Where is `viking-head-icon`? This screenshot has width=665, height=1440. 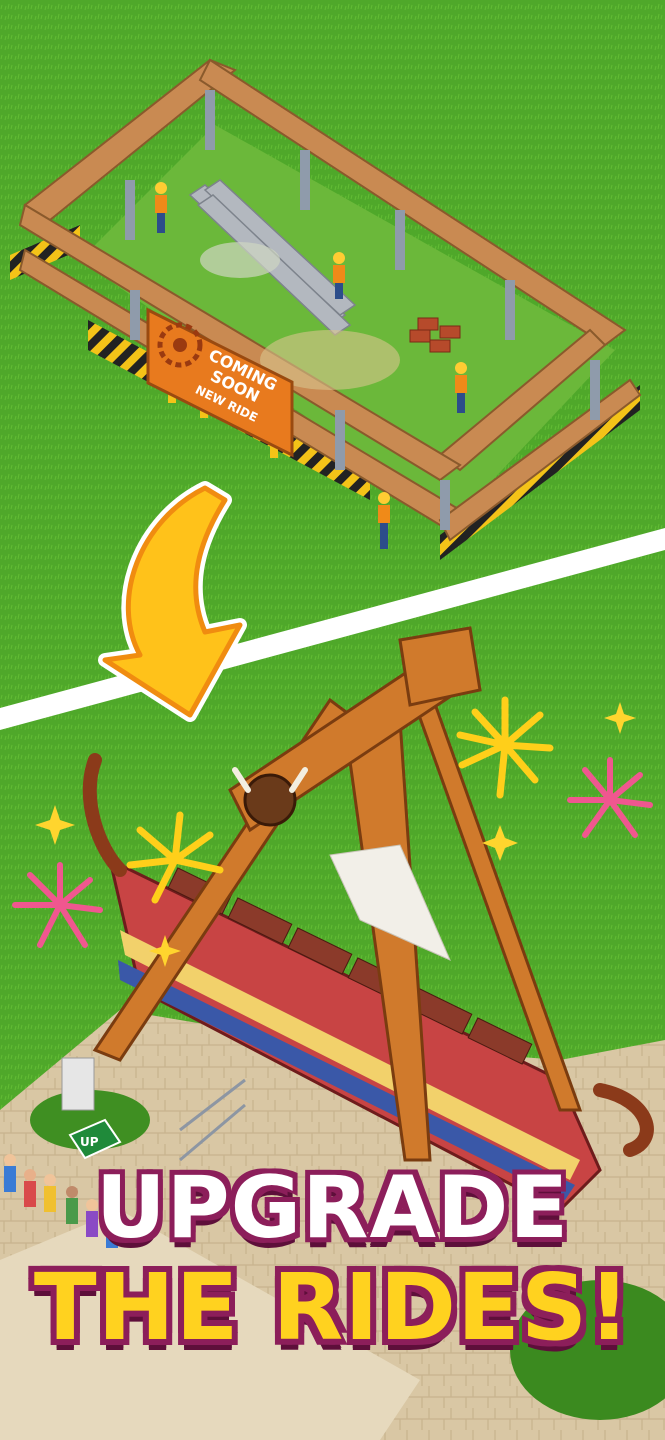
viking-head-icon is located at coordinates (270, 800).